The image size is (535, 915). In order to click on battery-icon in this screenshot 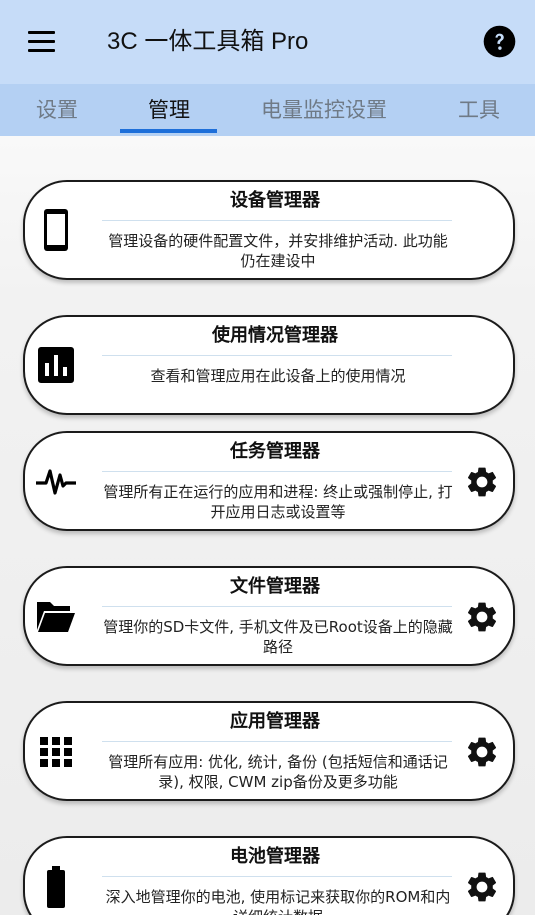, I will do `click(56, 887)`.